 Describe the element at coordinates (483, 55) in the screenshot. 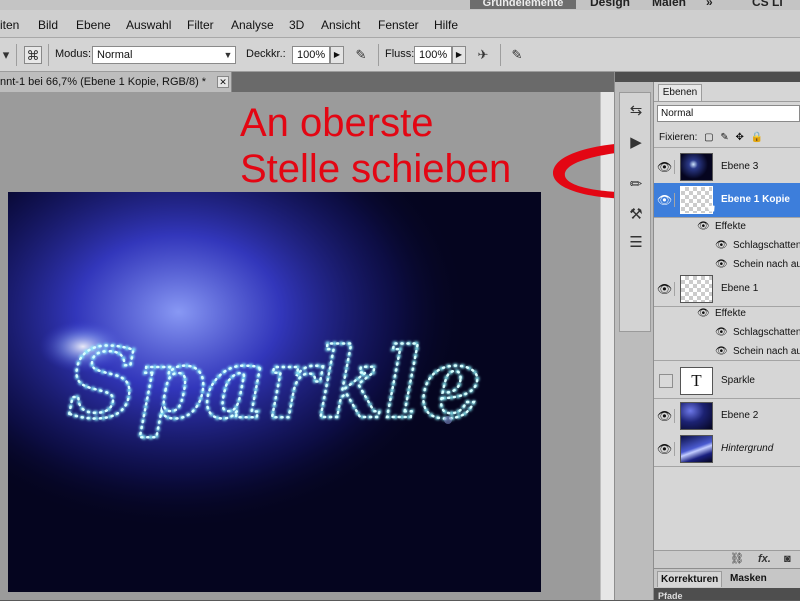

I see `airbrush-icon: ✈` at that location.